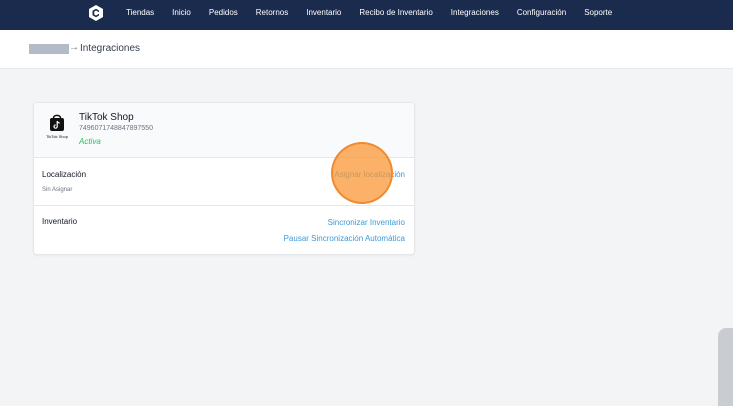 This screenshot has height=406, width=733. Describe the element at coordinates (90, 141) in the screenshot. I see `status-badge: Activa` at that location.